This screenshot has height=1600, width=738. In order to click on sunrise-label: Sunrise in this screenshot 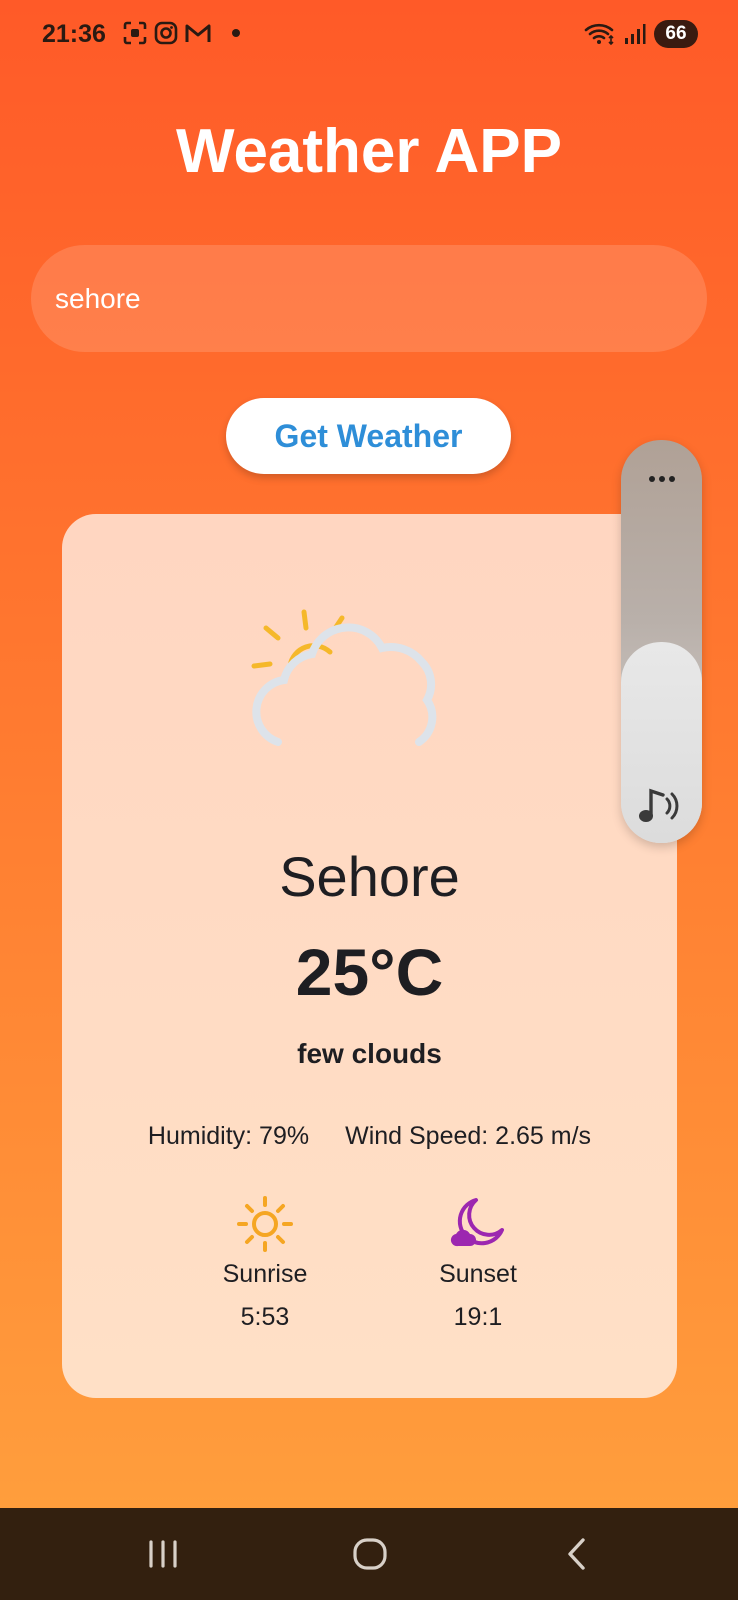, I will do `click(265, 1274)`.